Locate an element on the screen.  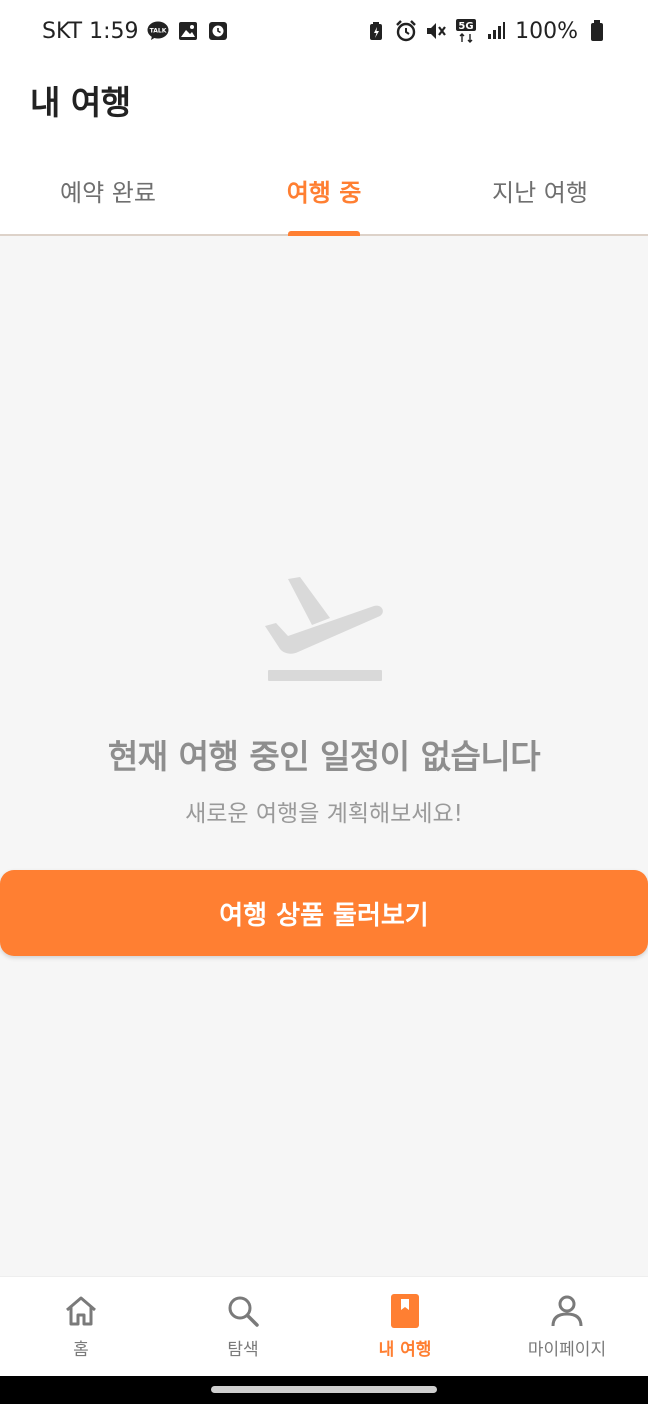
battery-icon is located at coordinates (597, 31).